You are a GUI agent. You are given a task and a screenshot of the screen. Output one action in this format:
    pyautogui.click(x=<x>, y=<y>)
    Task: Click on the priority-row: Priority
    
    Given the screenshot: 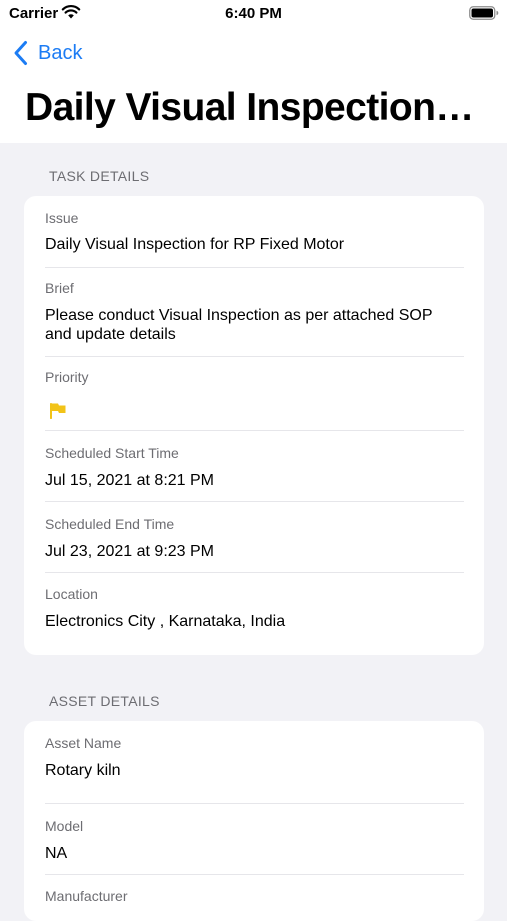 What is the action you would take?
    pyautogui.click(x=254, y=393)
    